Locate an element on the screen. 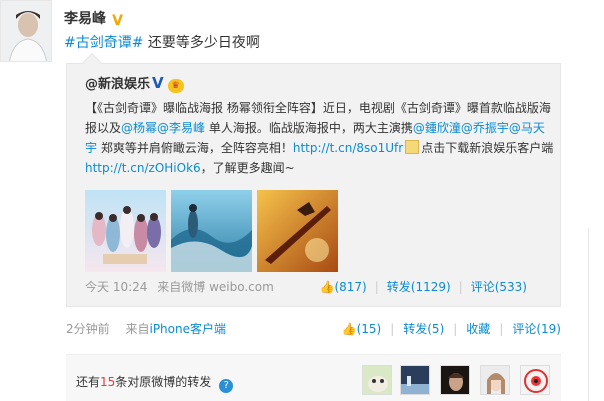 This screenshot has height=401, width=604. topic-link: #古剑奇谭# is located at coordinates (103, 43).